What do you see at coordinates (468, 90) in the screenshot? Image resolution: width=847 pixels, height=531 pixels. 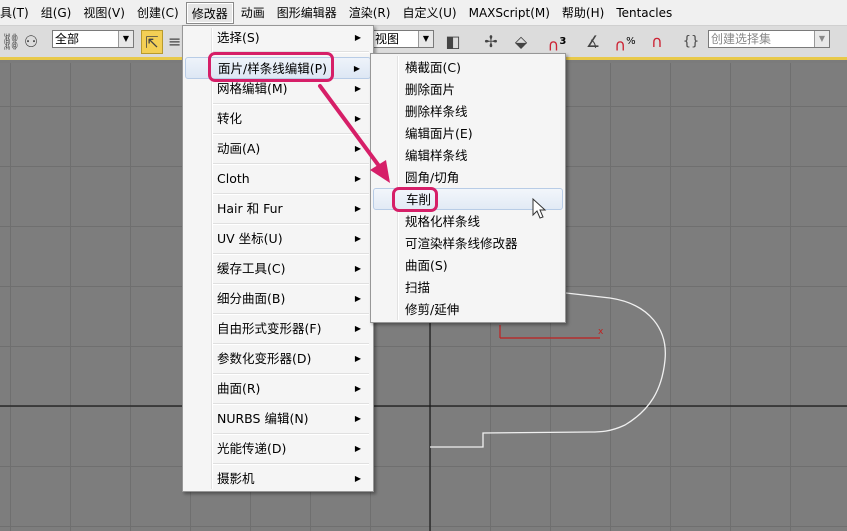 I see `submenu-item-delete-patch: 删除面片` at bounding box center [468, 90].